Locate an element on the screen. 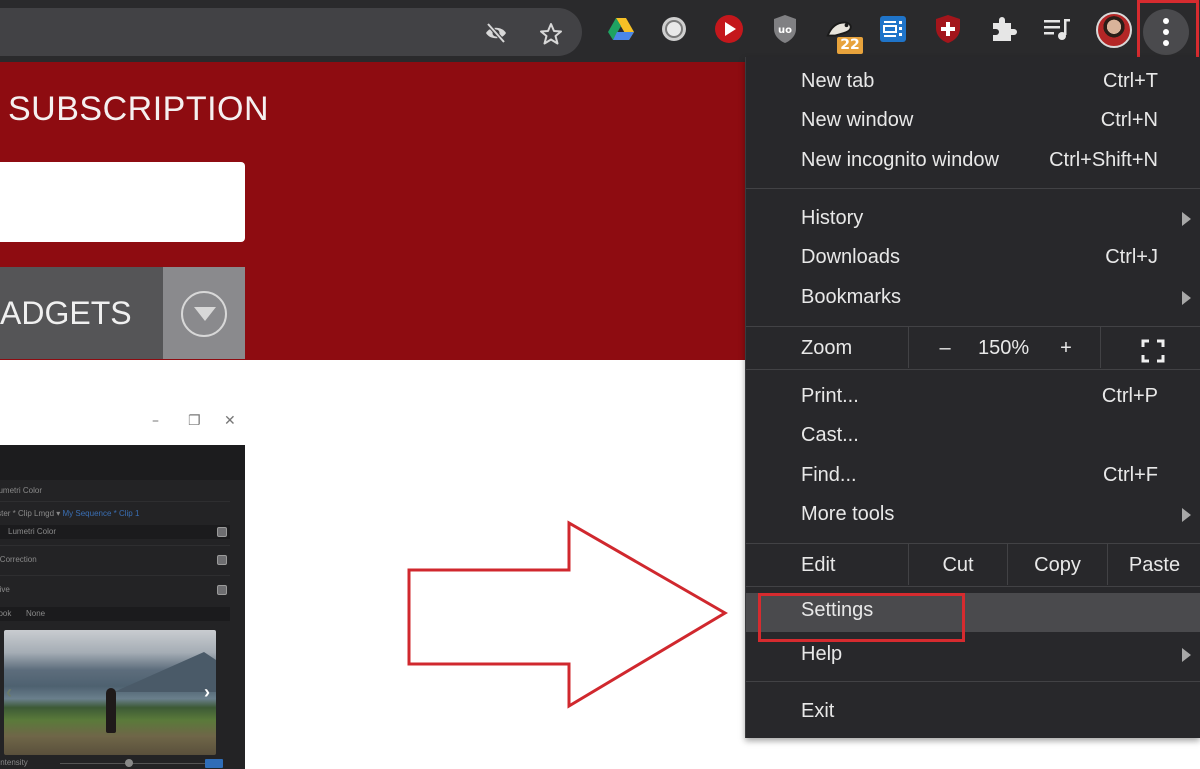 The height and width of the screenshot is (769, 1200). look-preview-image: ‹ › is located at coordinates (110, 692).